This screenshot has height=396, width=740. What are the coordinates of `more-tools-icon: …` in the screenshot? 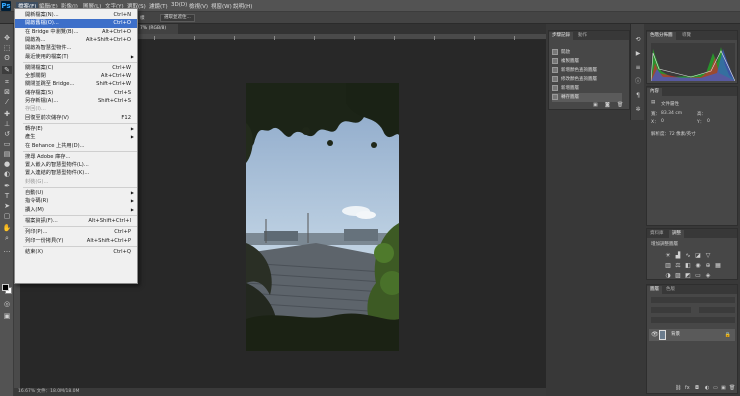 It's located at (7, 250).